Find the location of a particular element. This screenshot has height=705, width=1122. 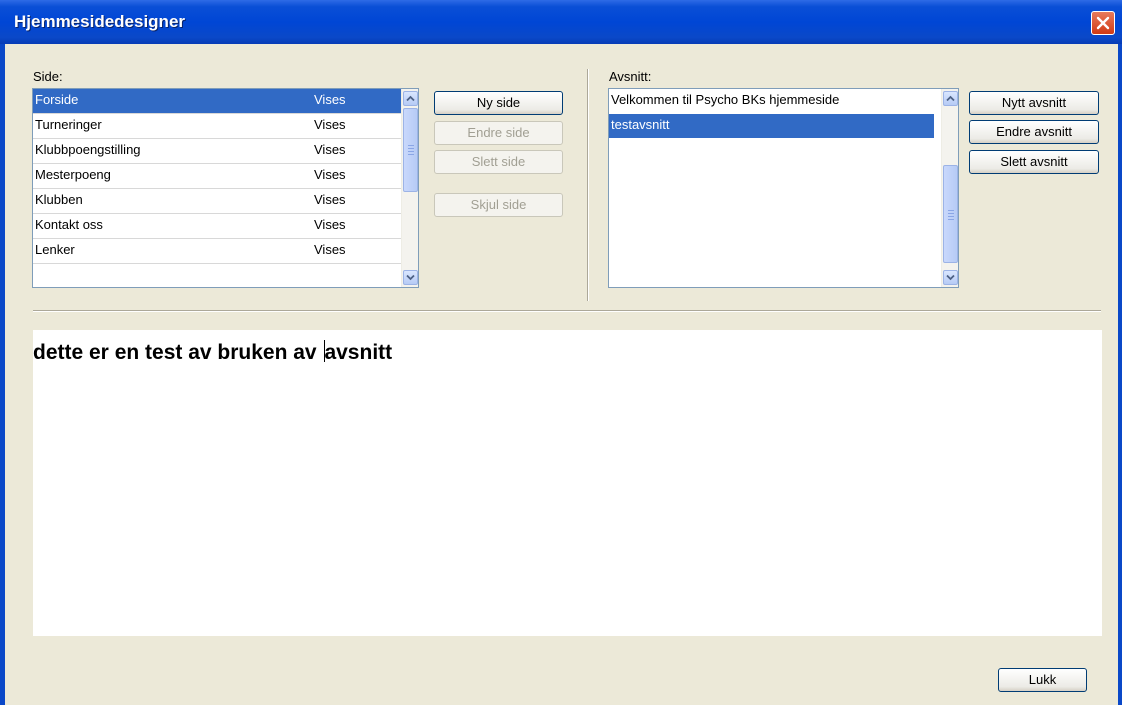

window-title: Hjemmesidedesigner is located at coordinates (100, 21).